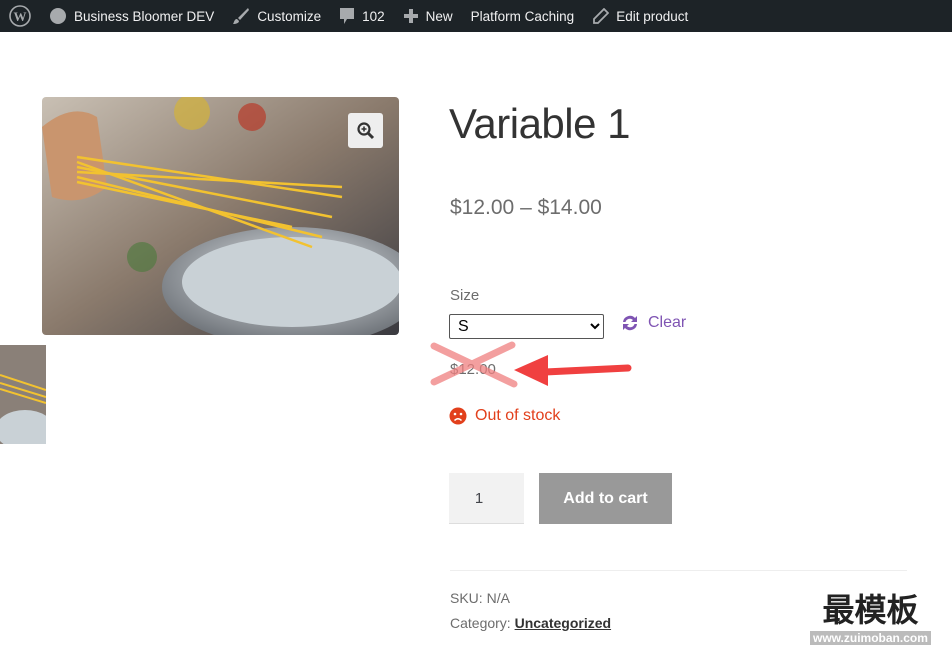 This screenshot has width=952, height=645. Describe the element at coordinates (870, 615) in the screenshot. I see `watermark: 最模板 www.zuimoban.com` at that location.